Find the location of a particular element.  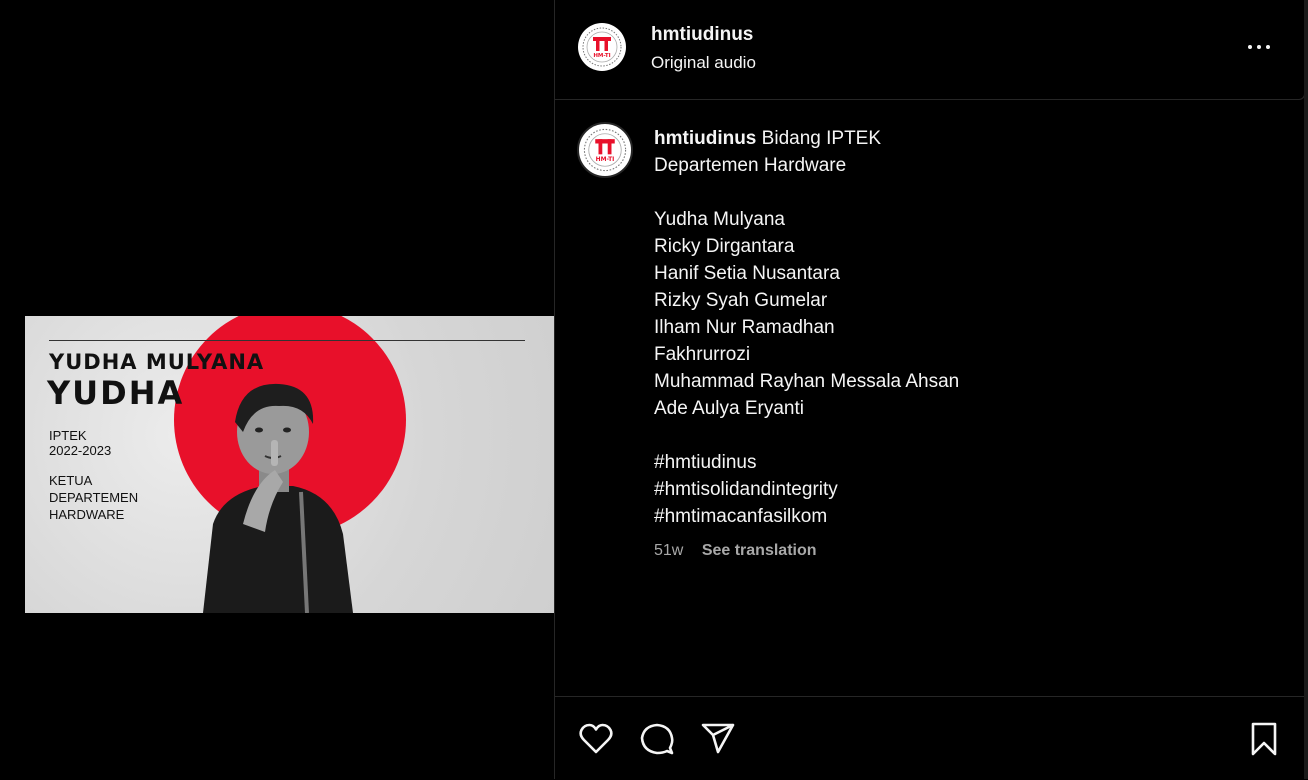

audio-label: Original audio is located at coordinates (703, 63).